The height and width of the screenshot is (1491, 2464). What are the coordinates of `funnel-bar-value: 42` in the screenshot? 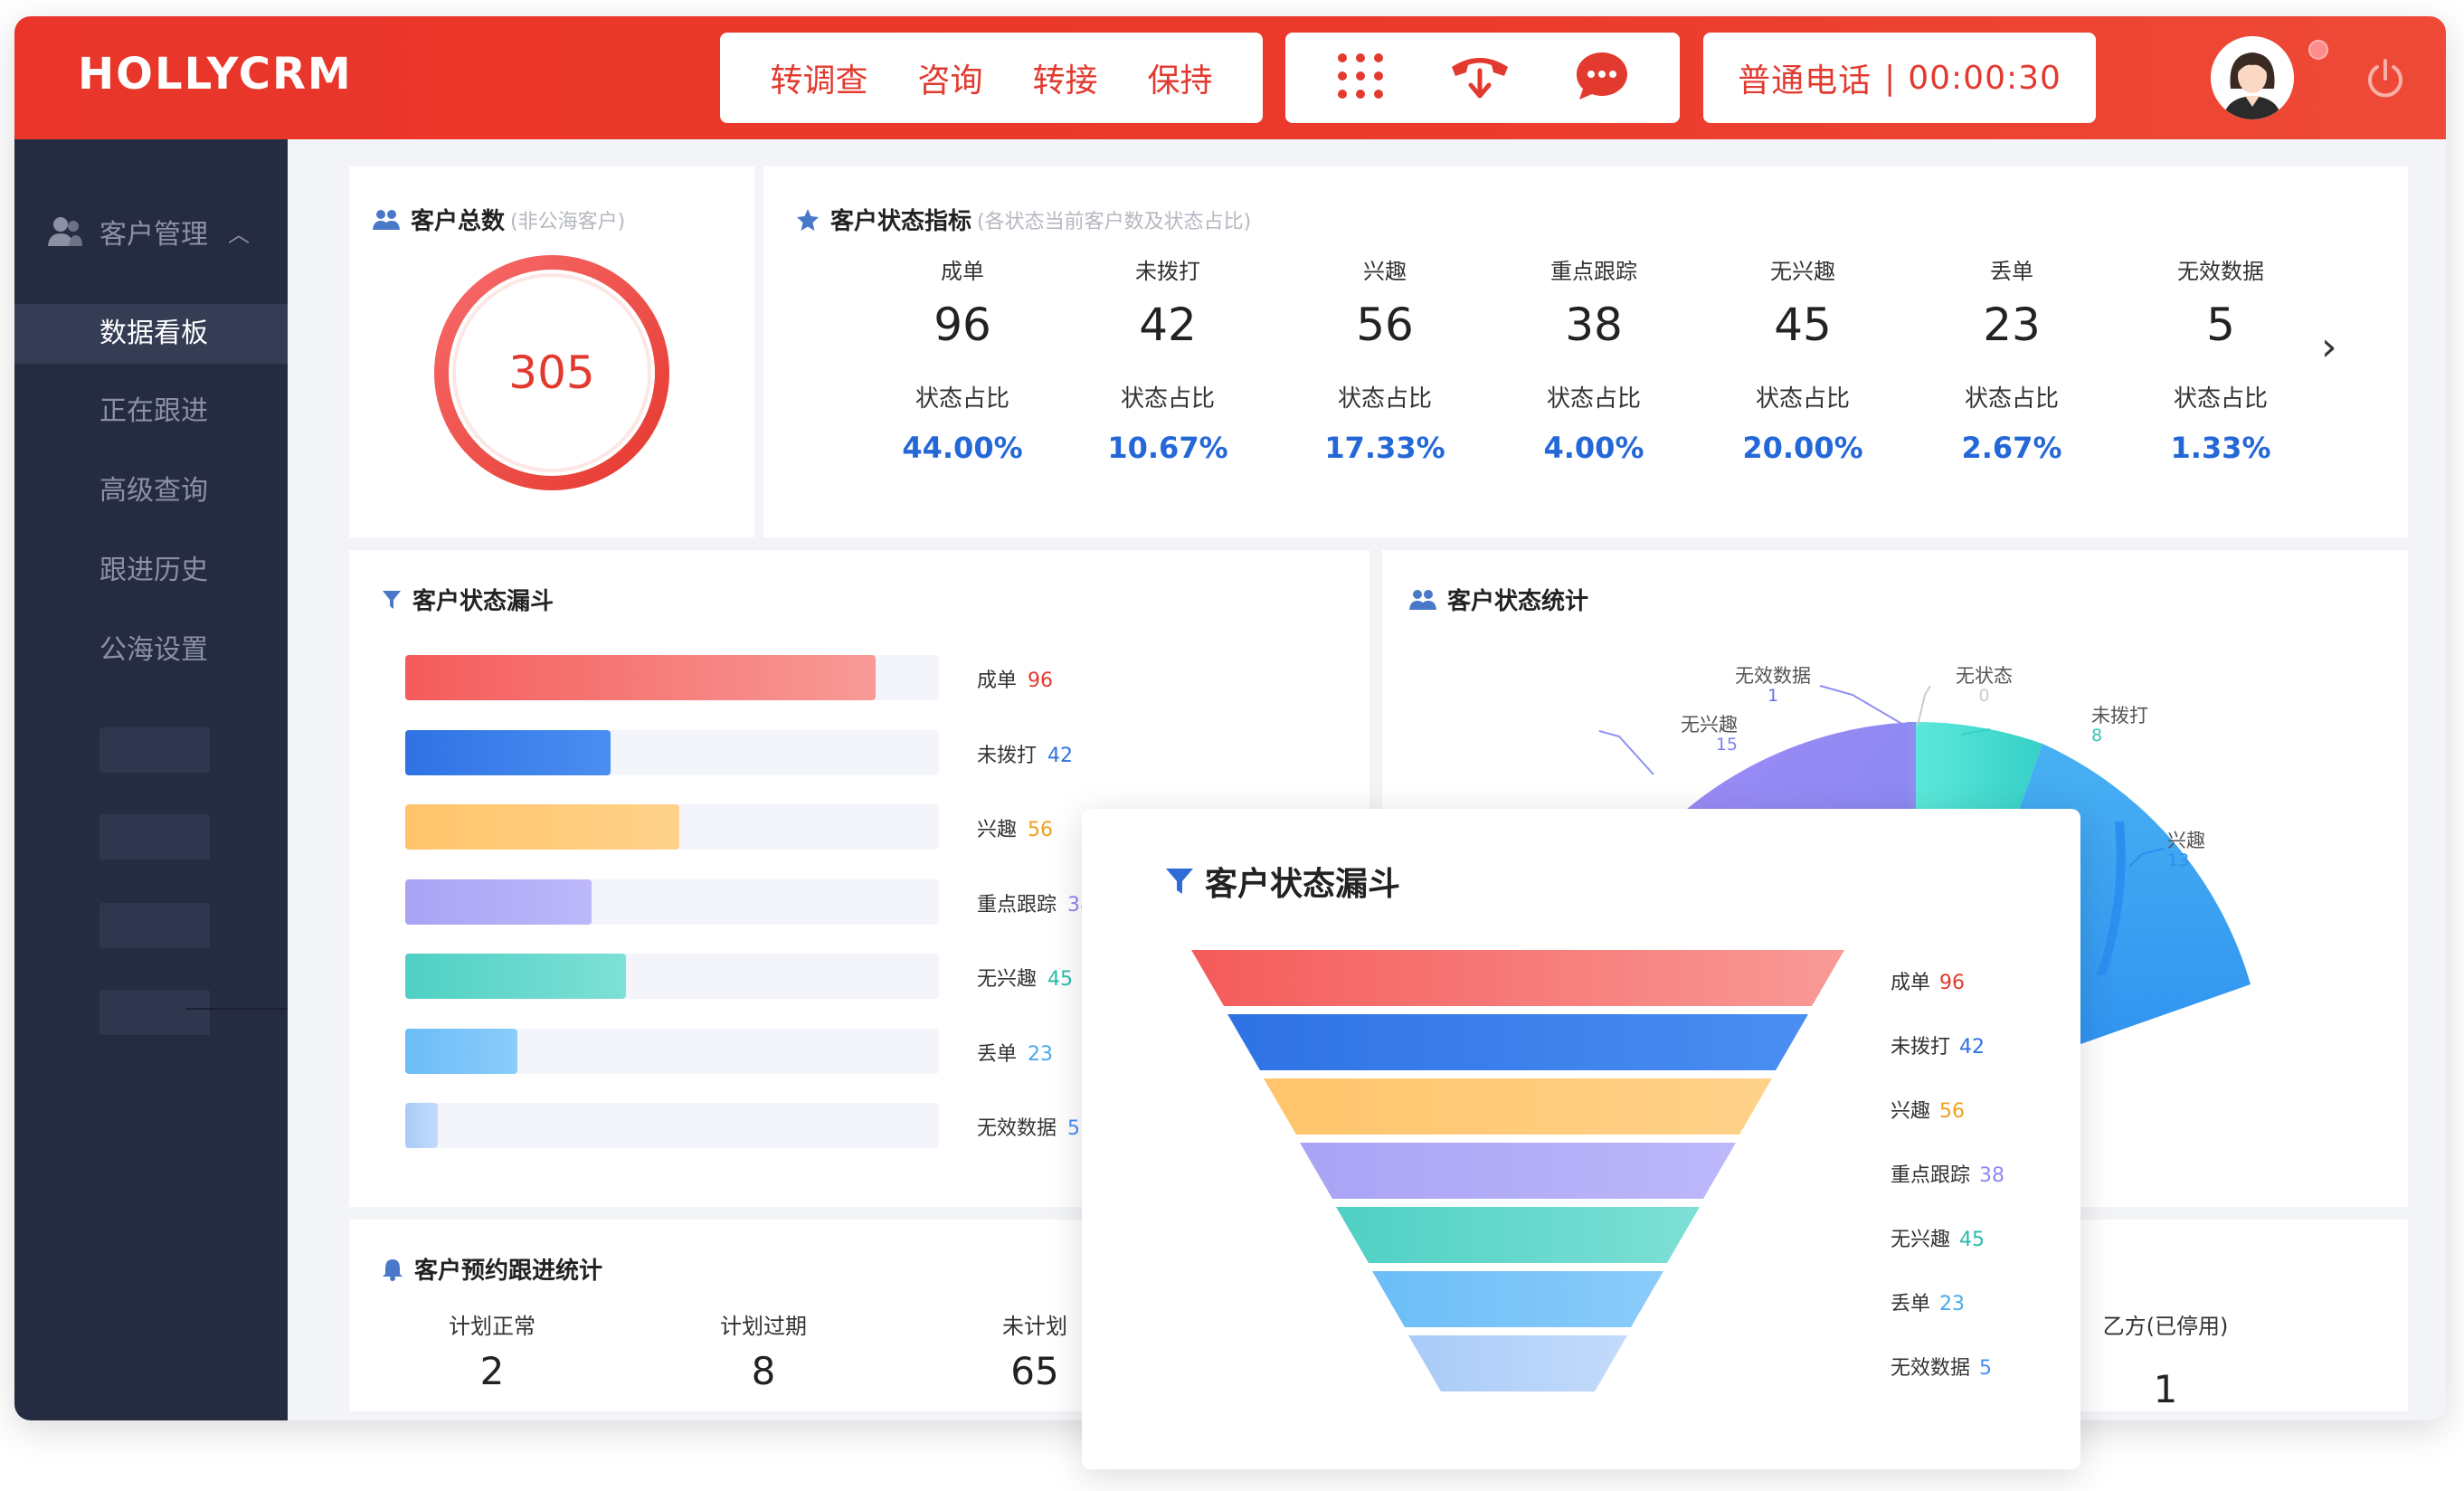 It's located at (1061, 755).